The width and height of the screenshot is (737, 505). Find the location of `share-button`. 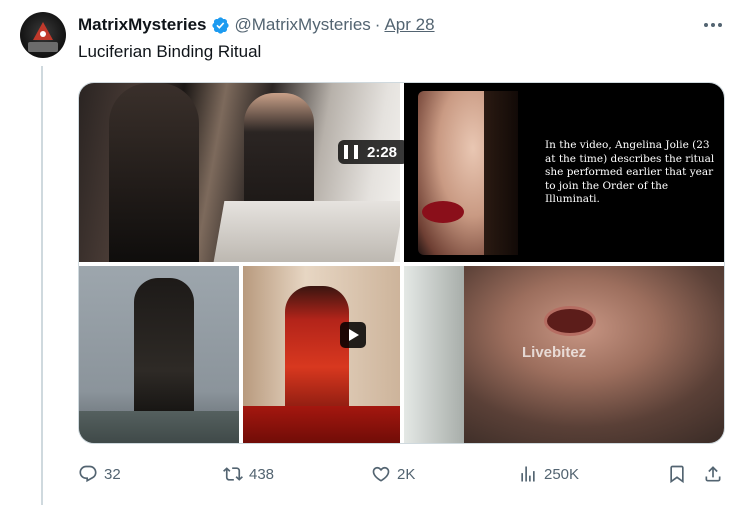

share-button is located at coordinates (713, 474).